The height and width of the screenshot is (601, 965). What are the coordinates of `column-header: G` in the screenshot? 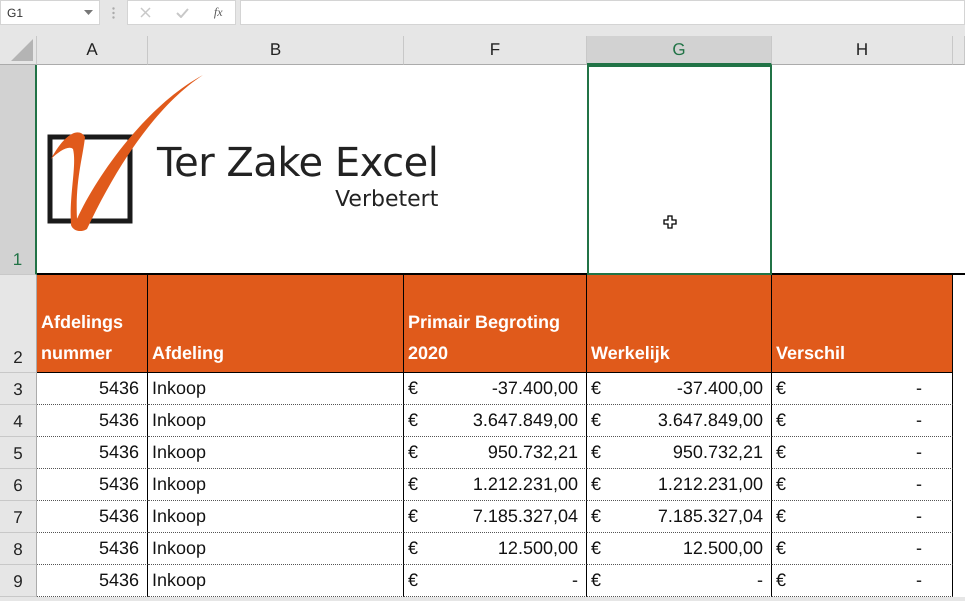 It's located at (679, 50).